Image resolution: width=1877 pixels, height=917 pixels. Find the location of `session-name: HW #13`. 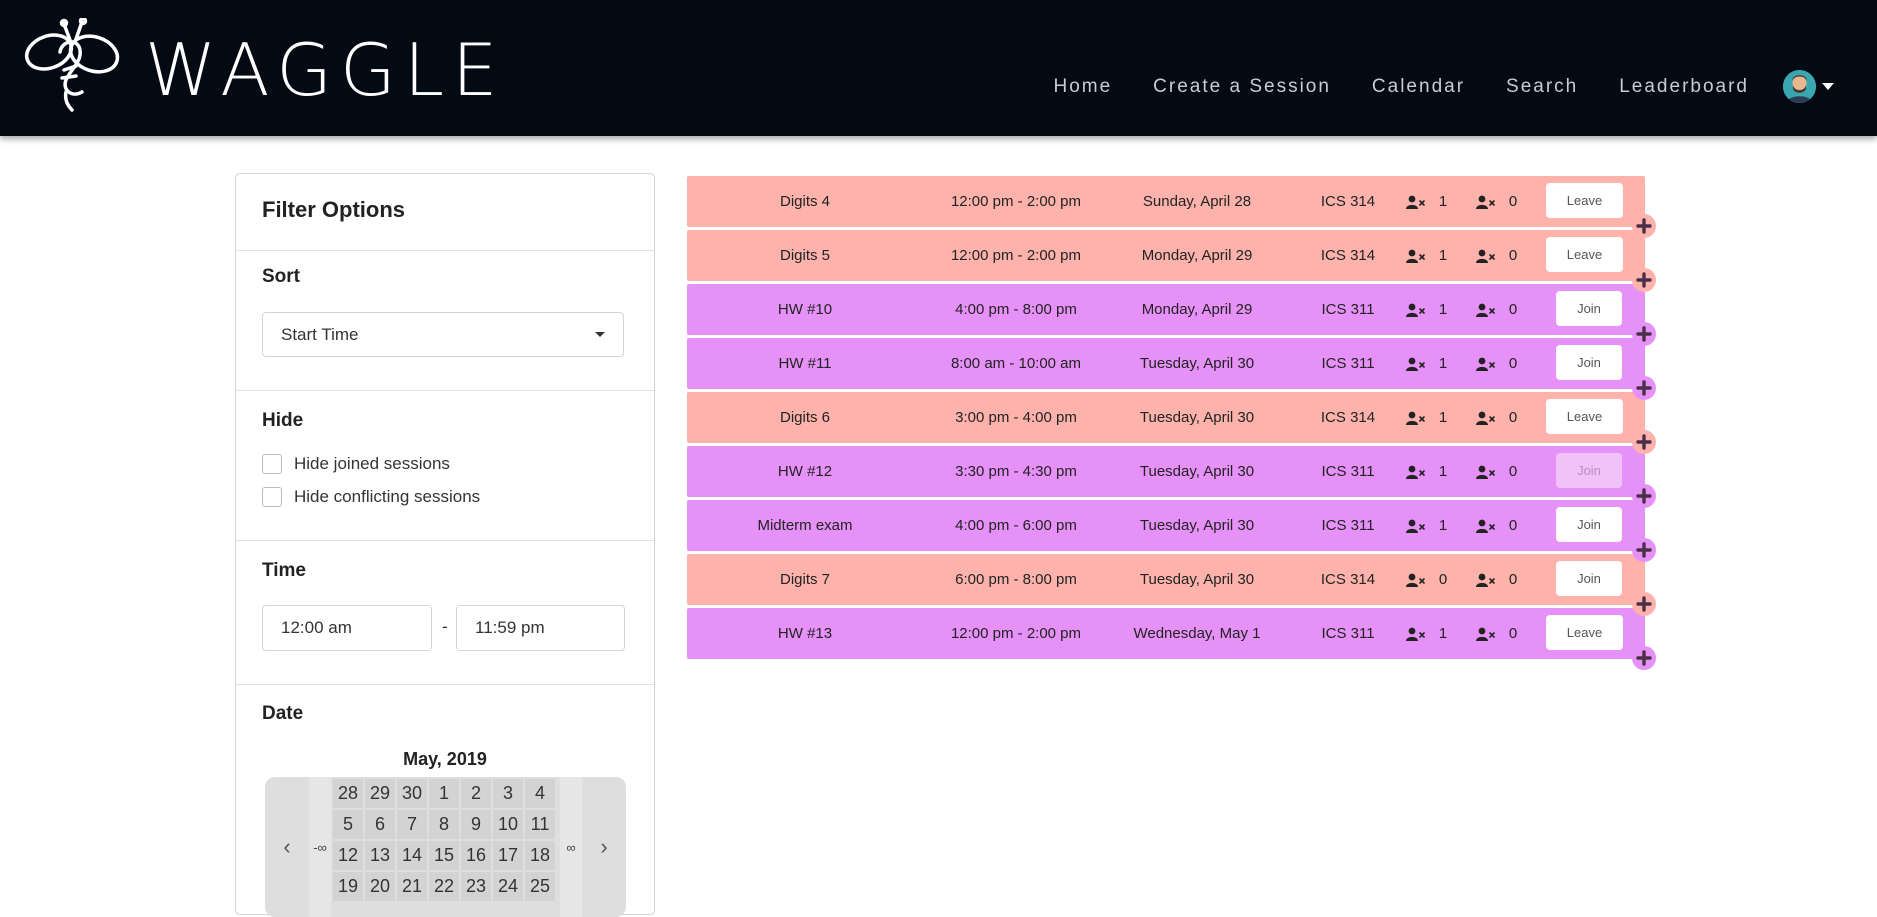

session-name: HW #13 is located at coordinates (805, 633).